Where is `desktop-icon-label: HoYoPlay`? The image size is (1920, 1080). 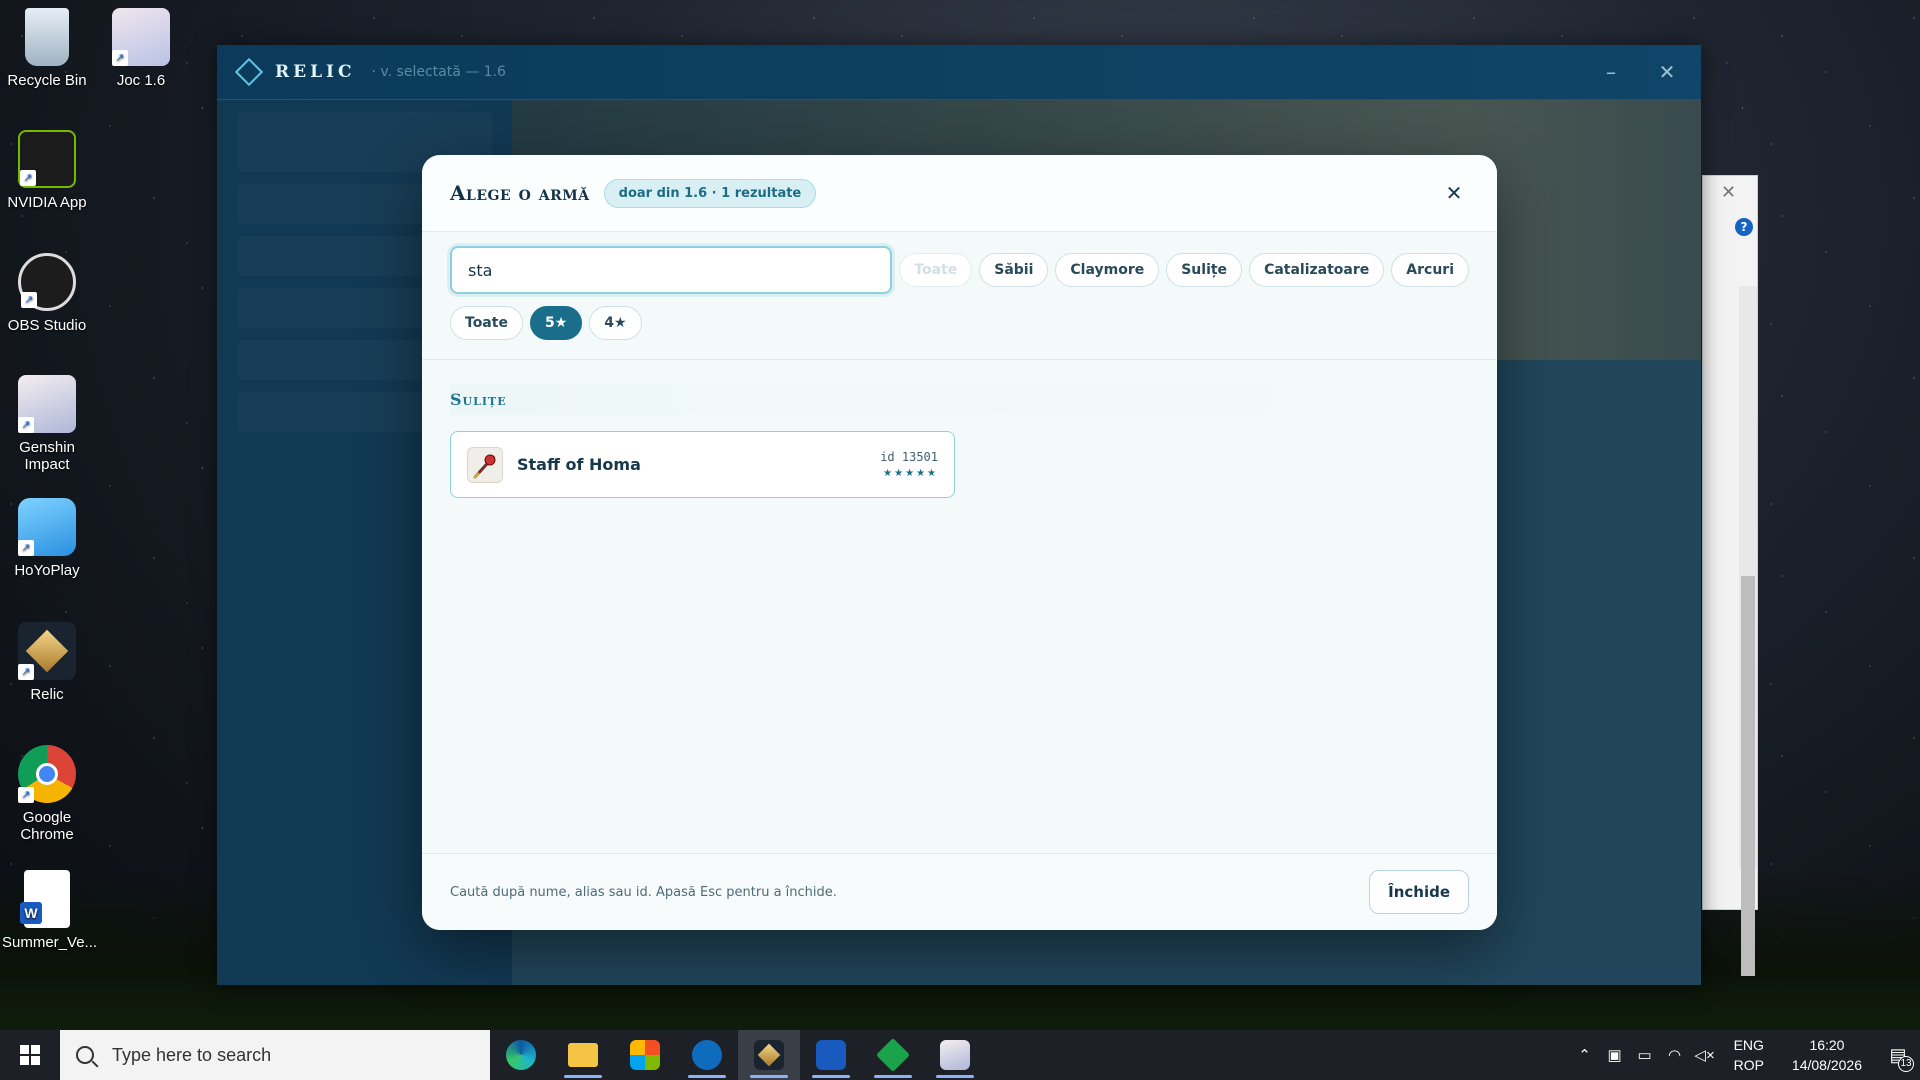 desktop-icon-label: HoYoPlay is located at coordinates (47, 570).